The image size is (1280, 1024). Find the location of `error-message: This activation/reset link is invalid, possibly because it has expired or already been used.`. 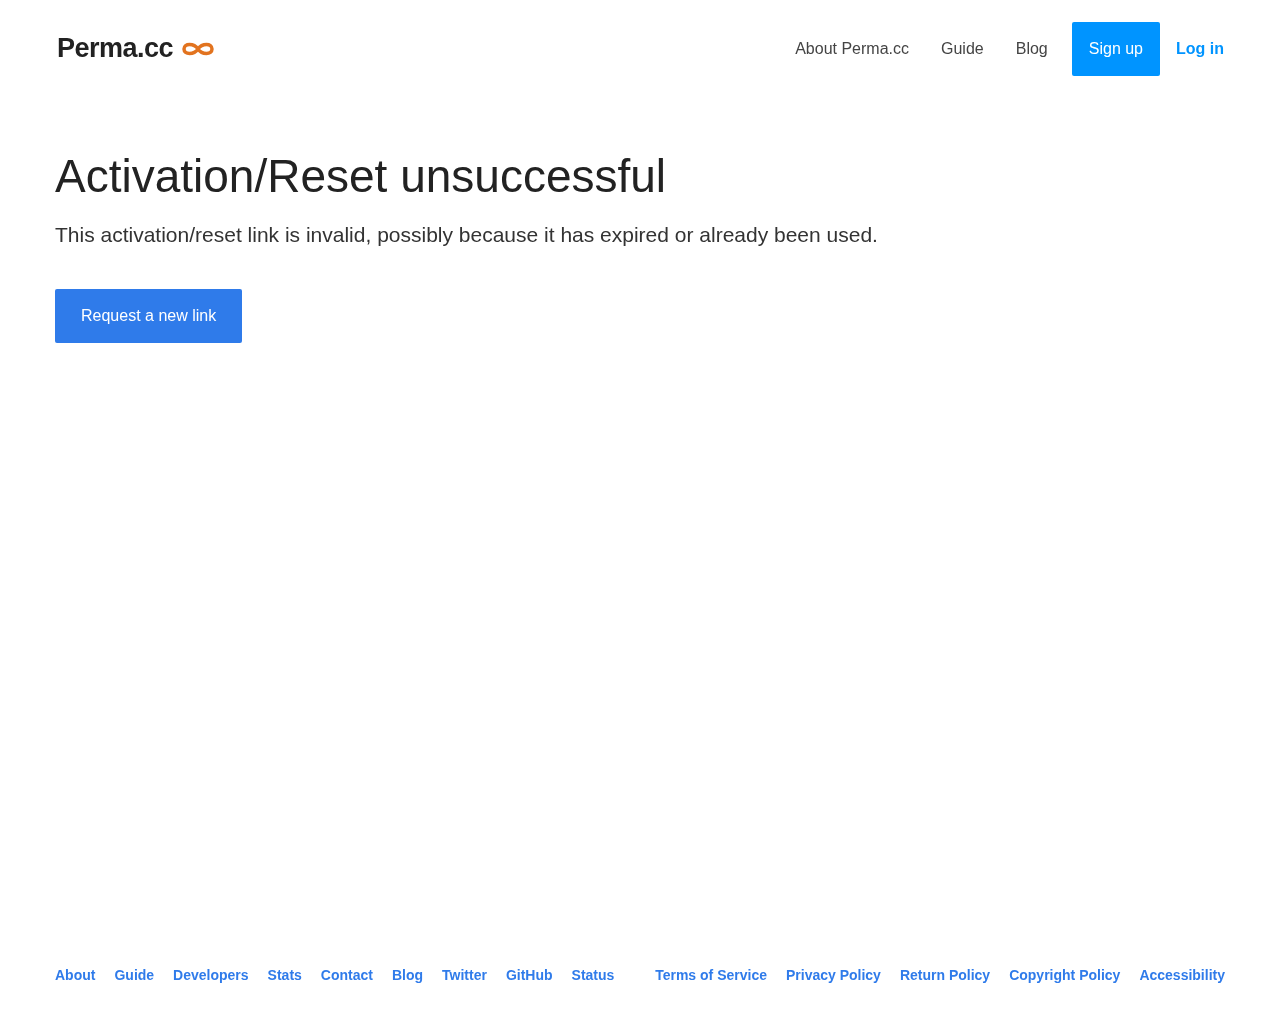

error-message: This activation/reset link is invalid, possibly because it has expired or already been used. is located at coordinates (467, 235).